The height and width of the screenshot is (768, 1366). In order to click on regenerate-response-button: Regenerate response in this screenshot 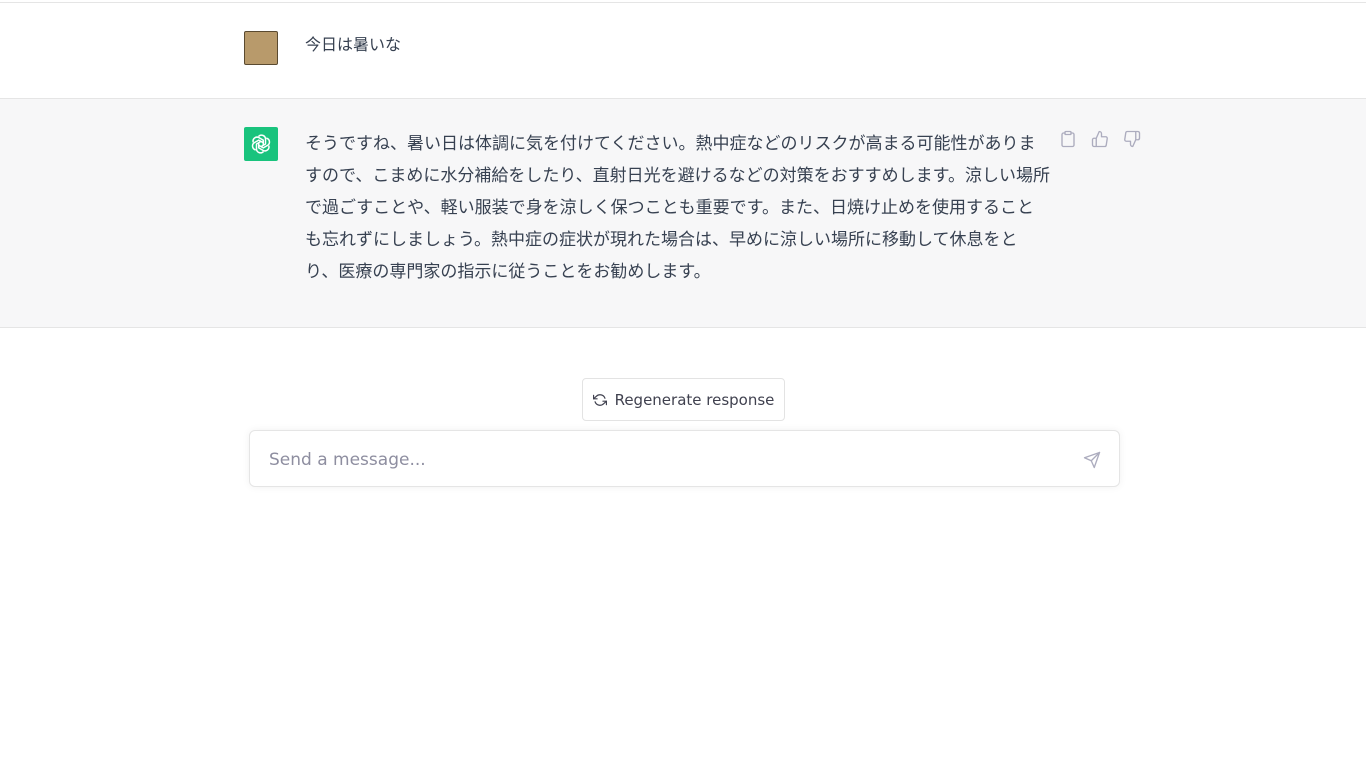, I will do `click(683, 399)`.